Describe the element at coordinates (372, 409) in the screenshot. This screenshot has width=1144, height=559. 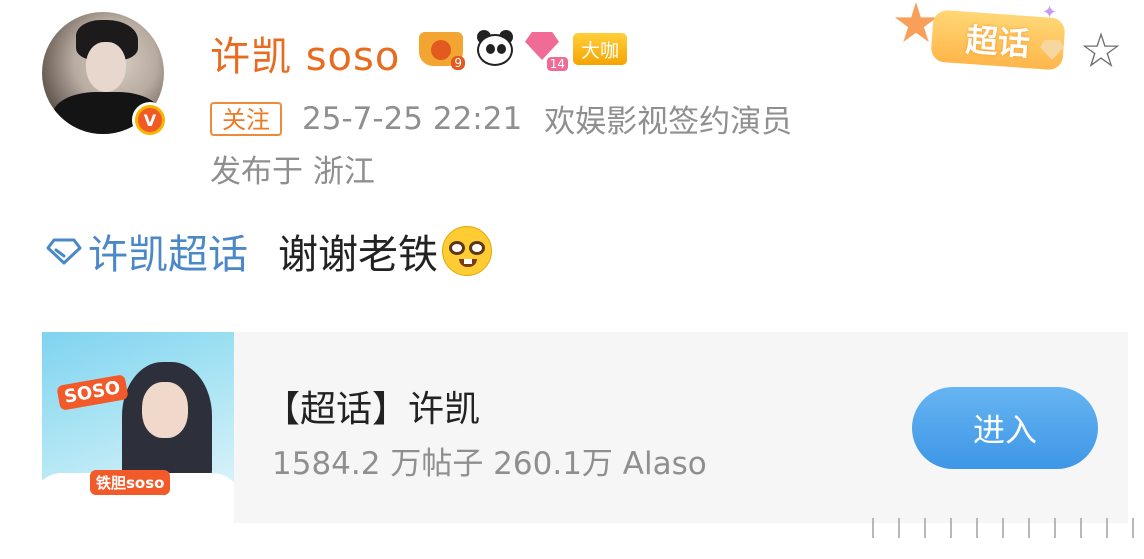
I see `card-title: 【超话】许凯` at that location.